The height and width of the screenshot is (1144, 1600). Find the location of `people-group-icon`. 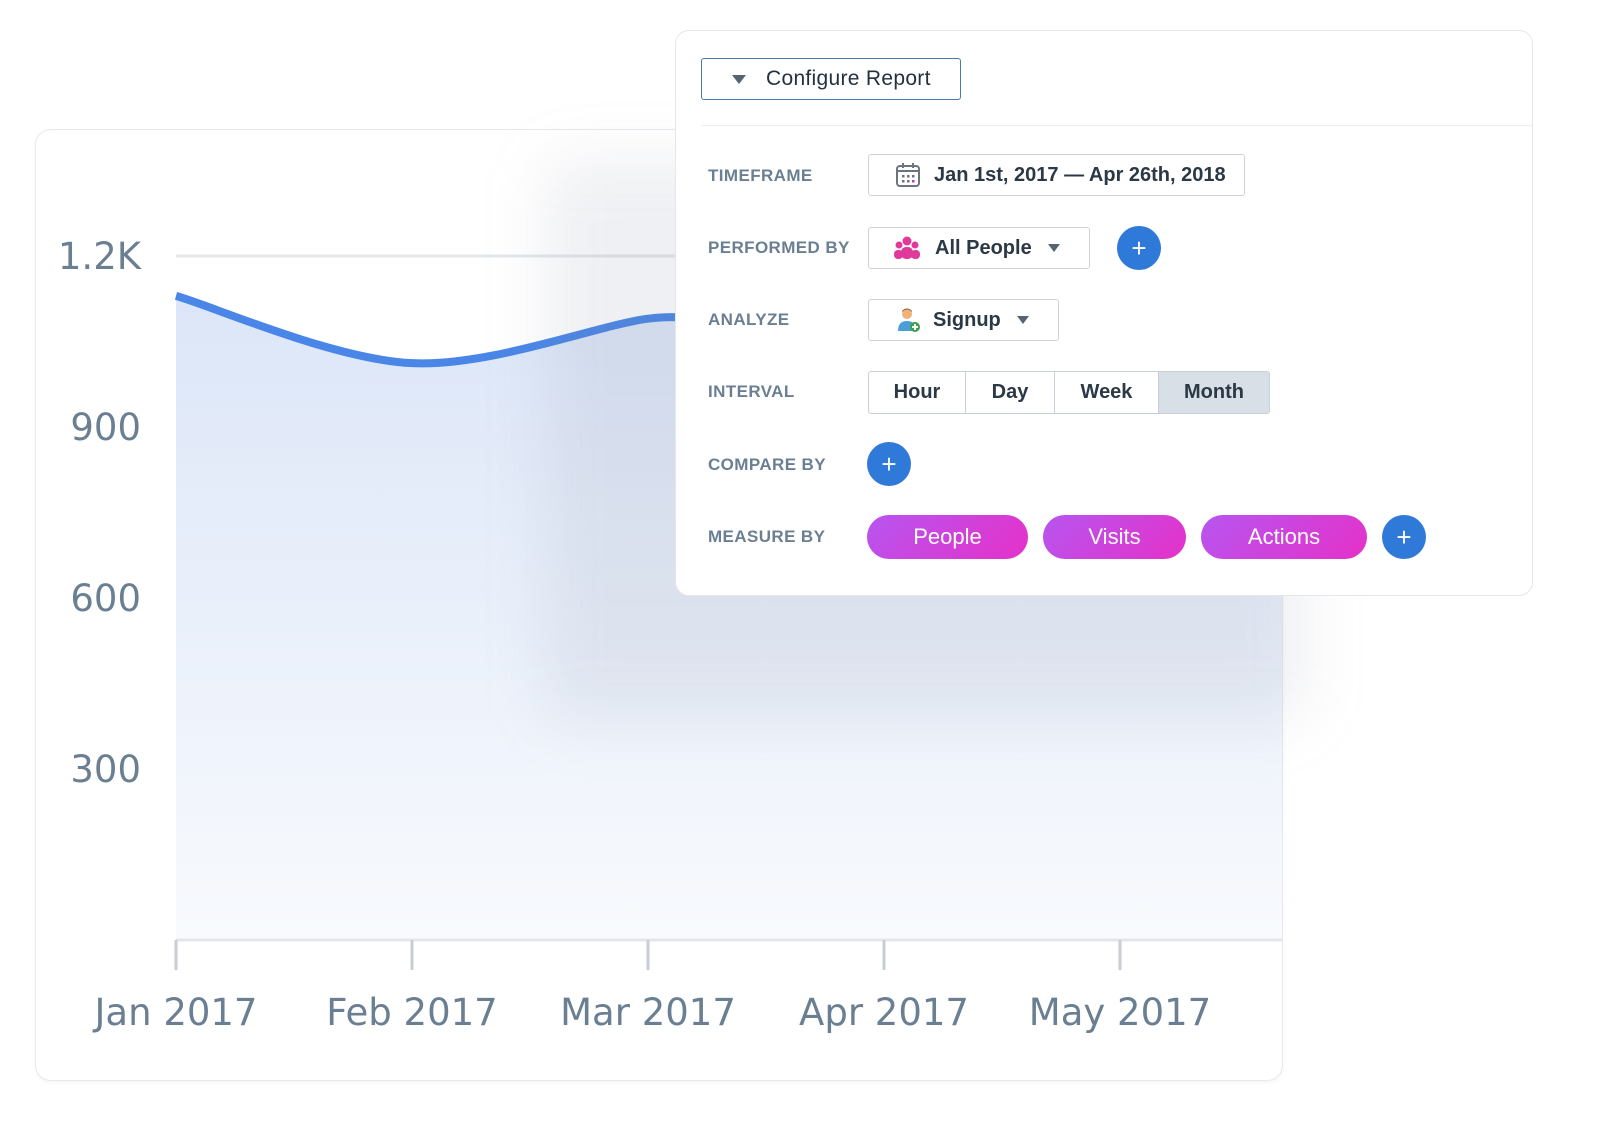

people-group-icon is located at coordinates (907, 248).